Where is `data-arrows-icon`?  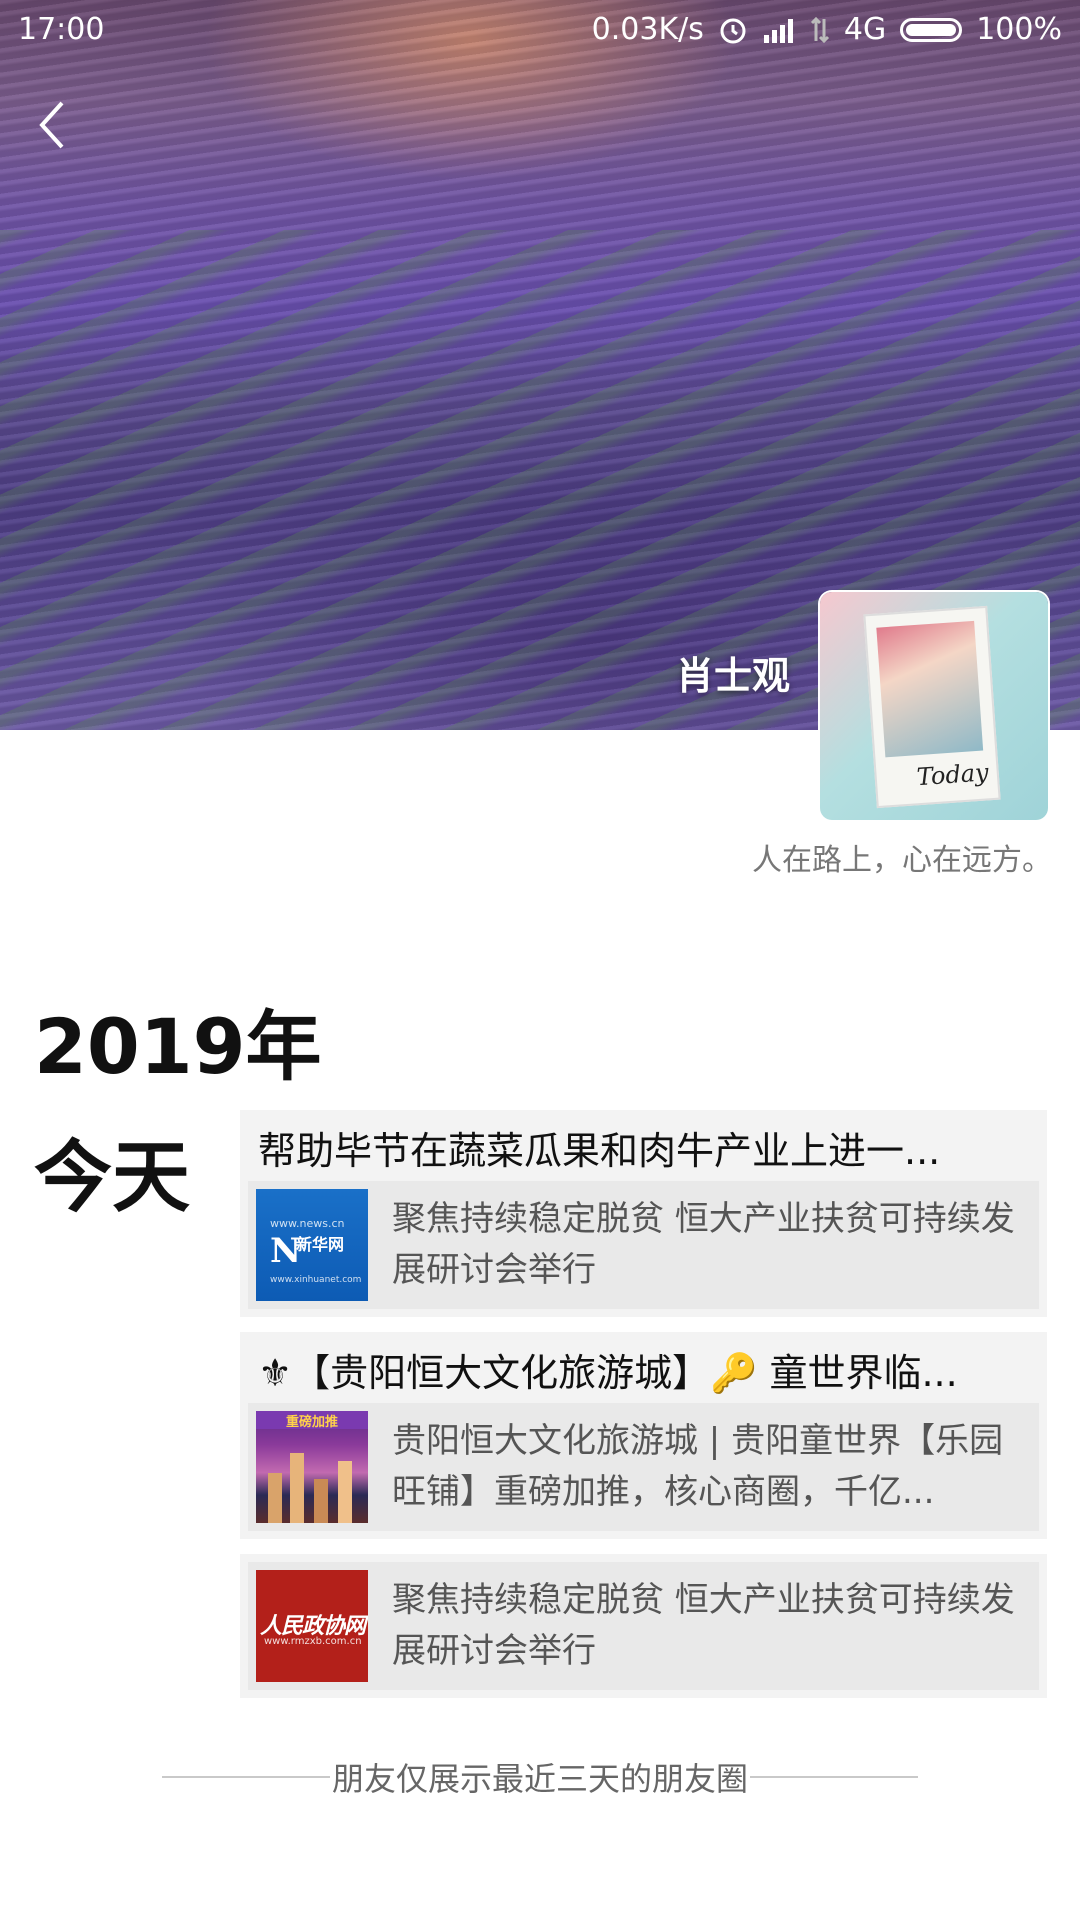
data-arrows-icon is located at coordinates (819, 29).